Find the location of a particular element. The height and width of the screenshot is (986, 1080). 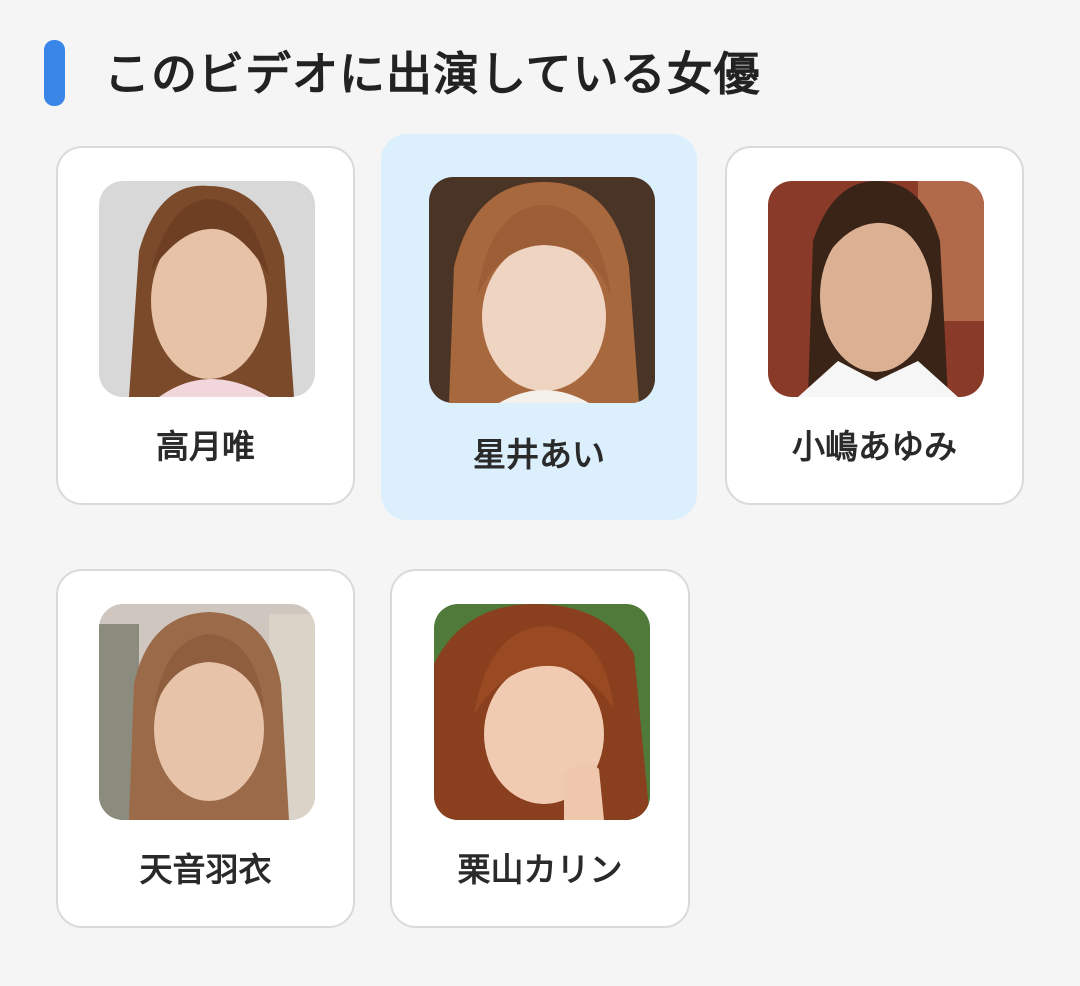

section-accent-bar is located at coordinates (54, 73).